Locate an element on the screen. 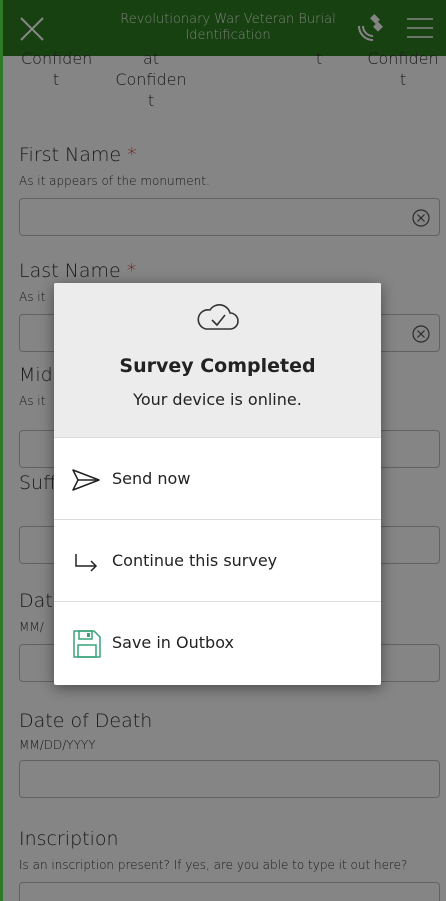  dialog-subtitle: Your device is online. is located at coordinates (217, 399).